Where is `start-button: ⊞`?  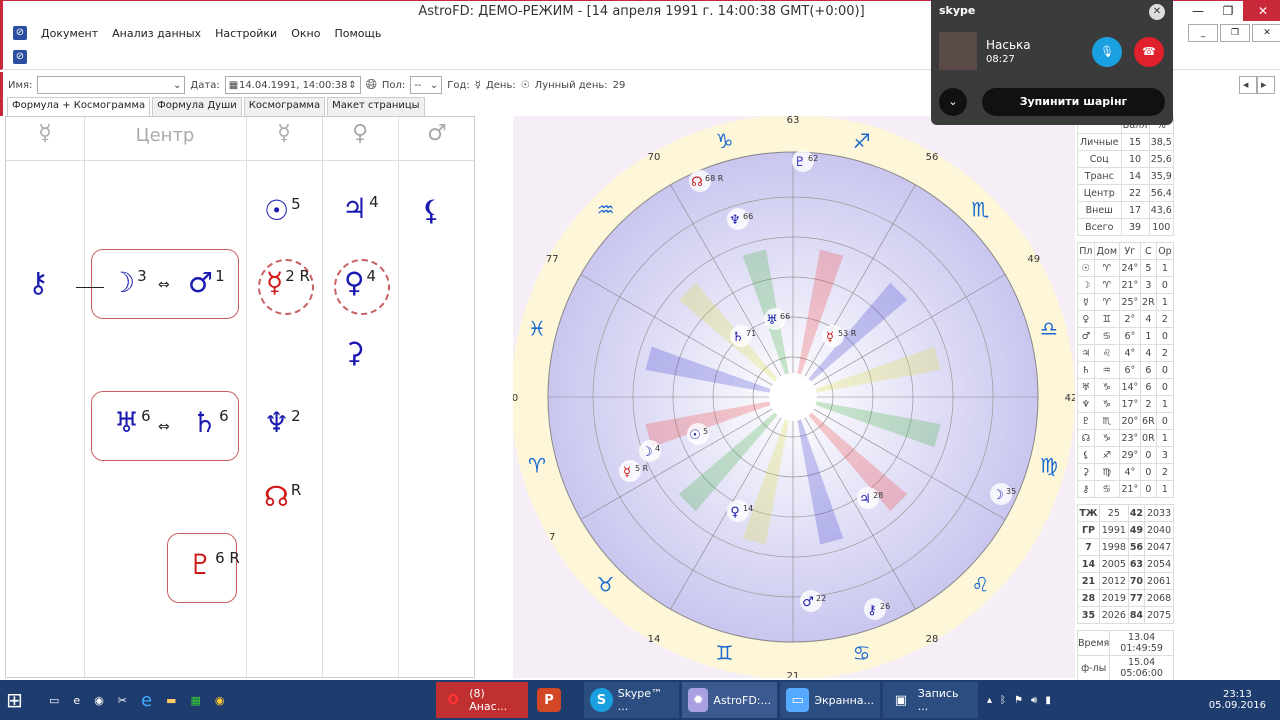 start-button: ⊞ is located at coordinates (20, 700).